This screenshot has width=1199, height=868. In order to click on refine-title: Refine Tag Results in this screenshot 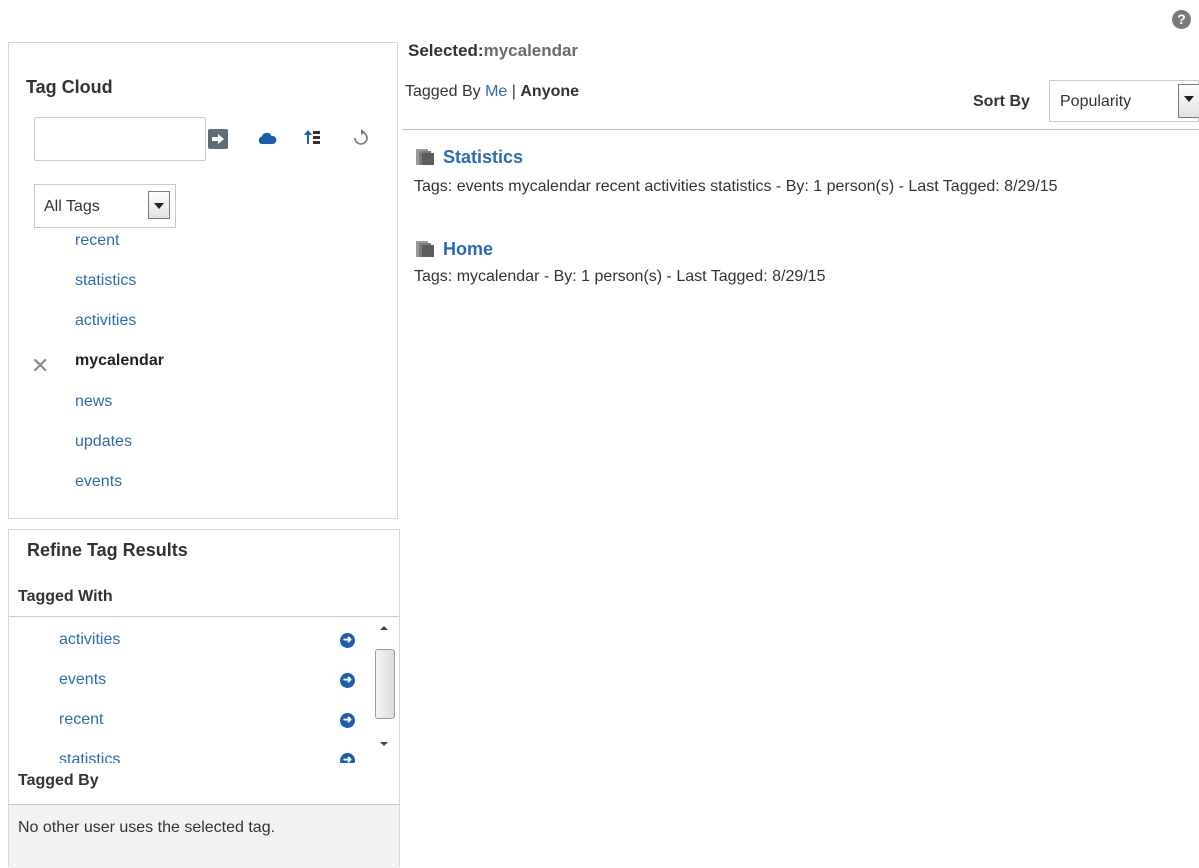, I will do `click(107, 550)`.